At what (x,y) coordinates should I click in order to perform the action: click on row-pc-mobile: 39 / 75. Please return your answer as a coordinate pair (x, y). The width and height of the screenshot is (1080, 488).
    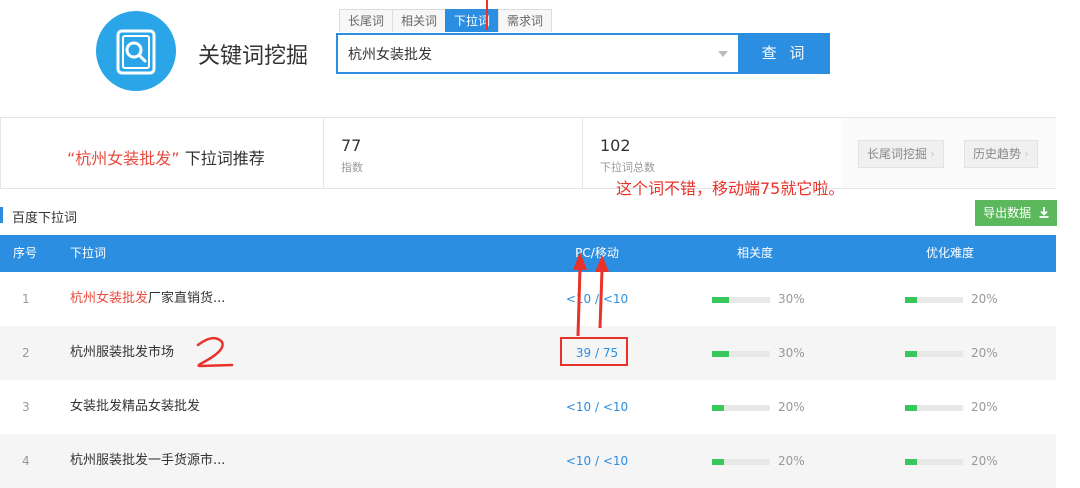
    Looking at the image, I should click on (597, 353).